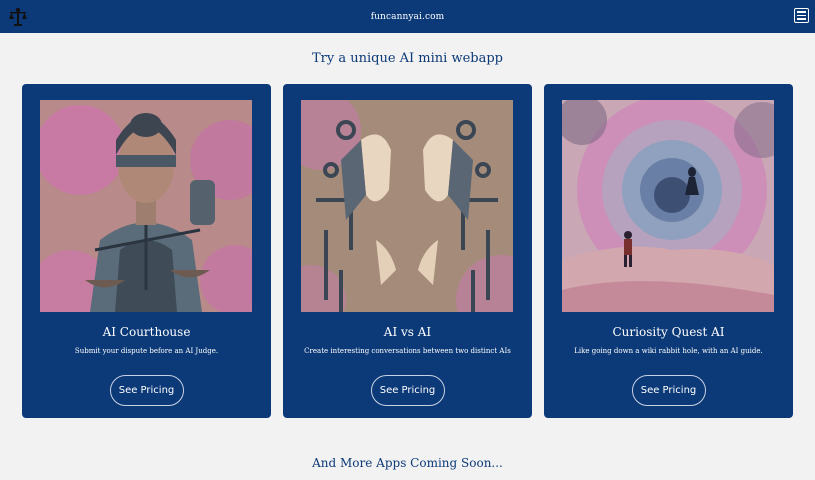 The height and width of the screenshot is (480, 815). I want to click on curiosity-quest-image, so click(668, 206).